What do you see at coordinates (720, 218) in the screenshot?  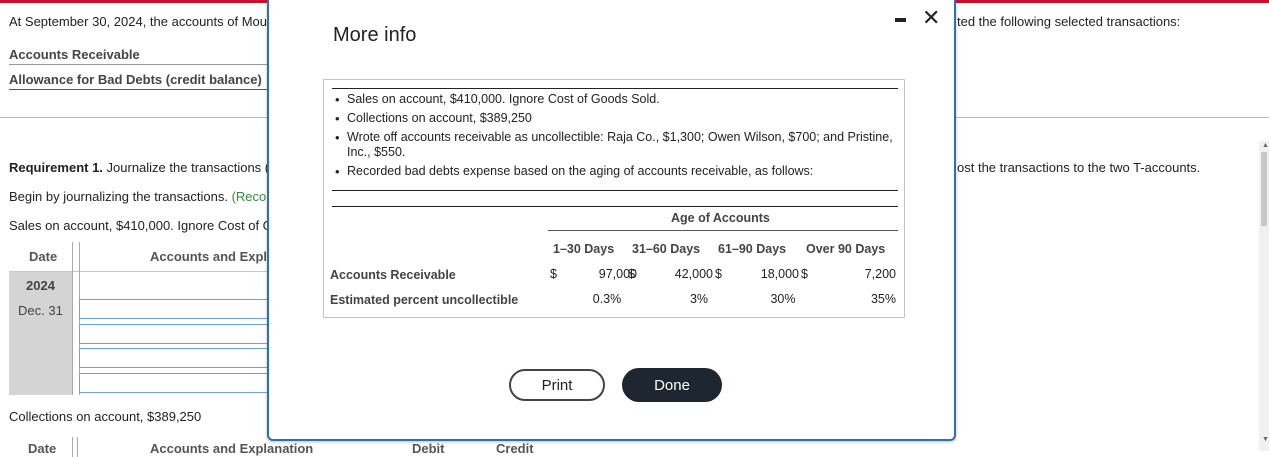 I see `age-group-header: Age of Accounts` at bounding box center [720, 218].